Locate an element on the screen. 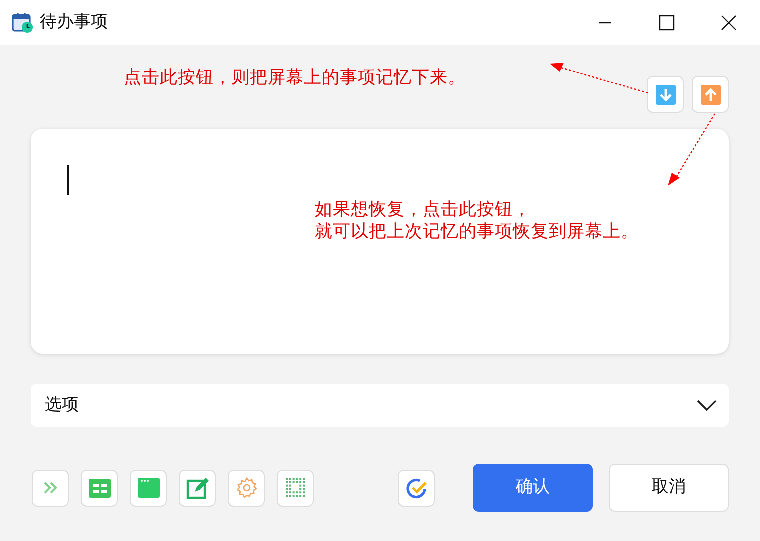 The image size is (760, 541). double-chevron-button is located at coordinates (50, 488).